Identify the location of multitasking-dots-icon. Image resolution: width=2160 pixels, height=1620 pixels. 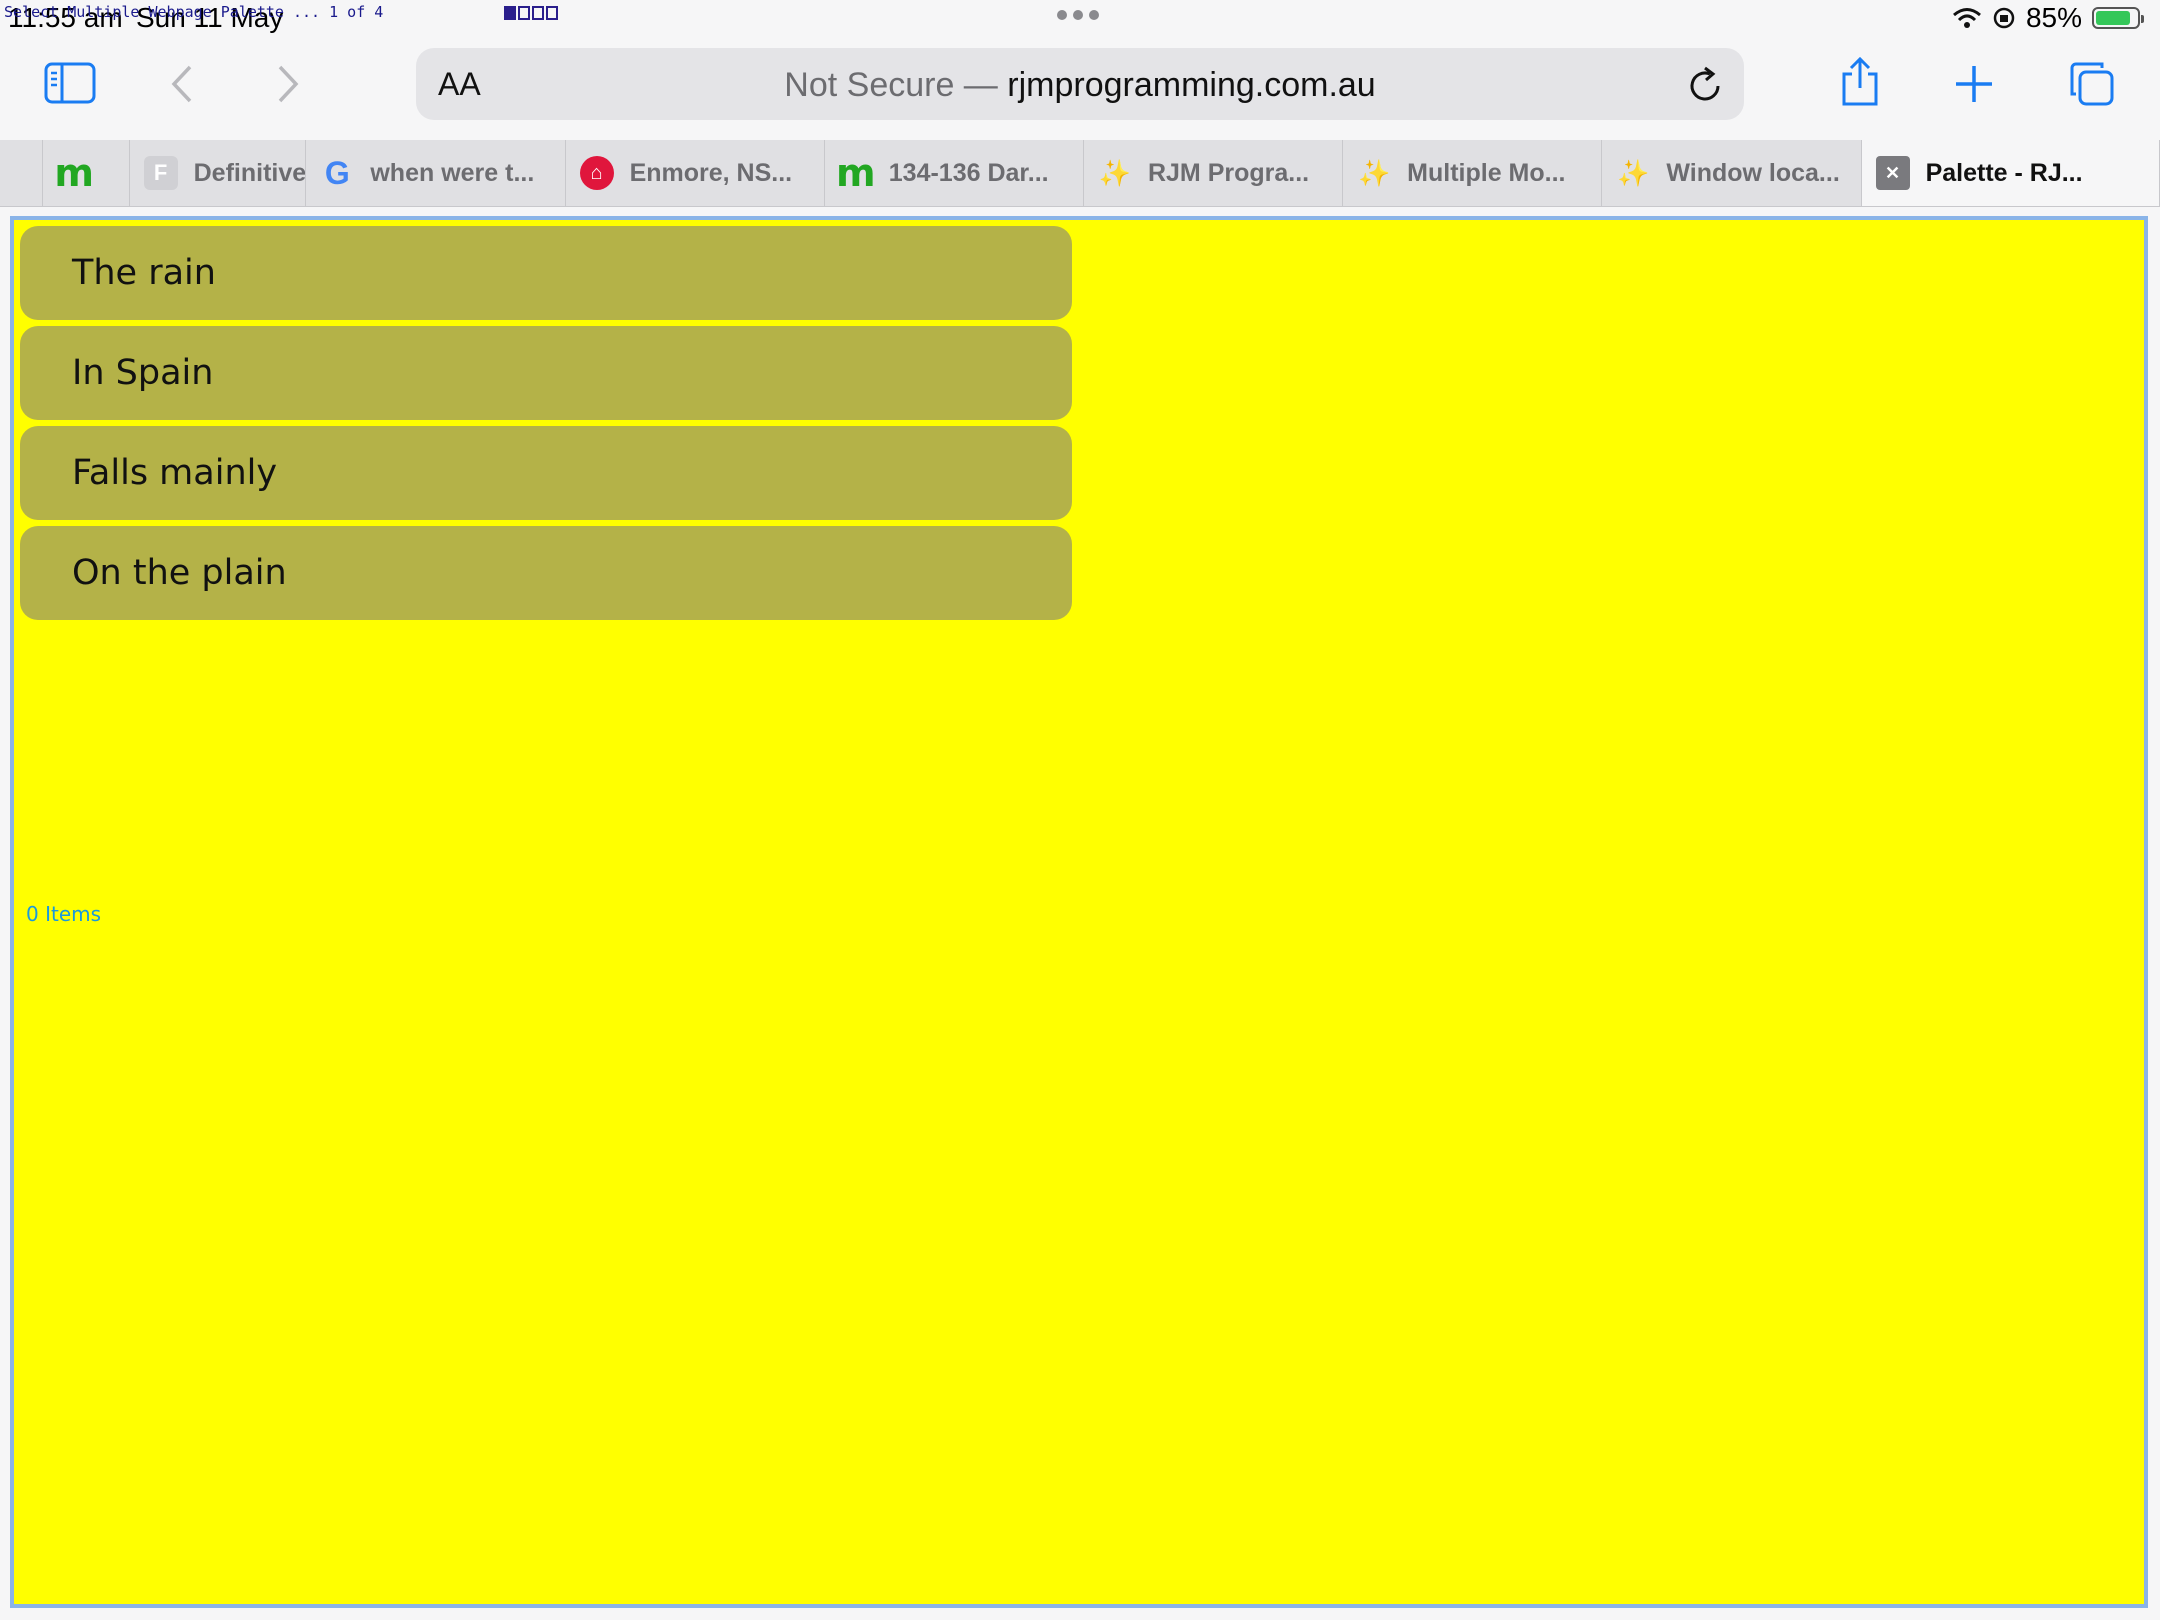
(1078, 15).